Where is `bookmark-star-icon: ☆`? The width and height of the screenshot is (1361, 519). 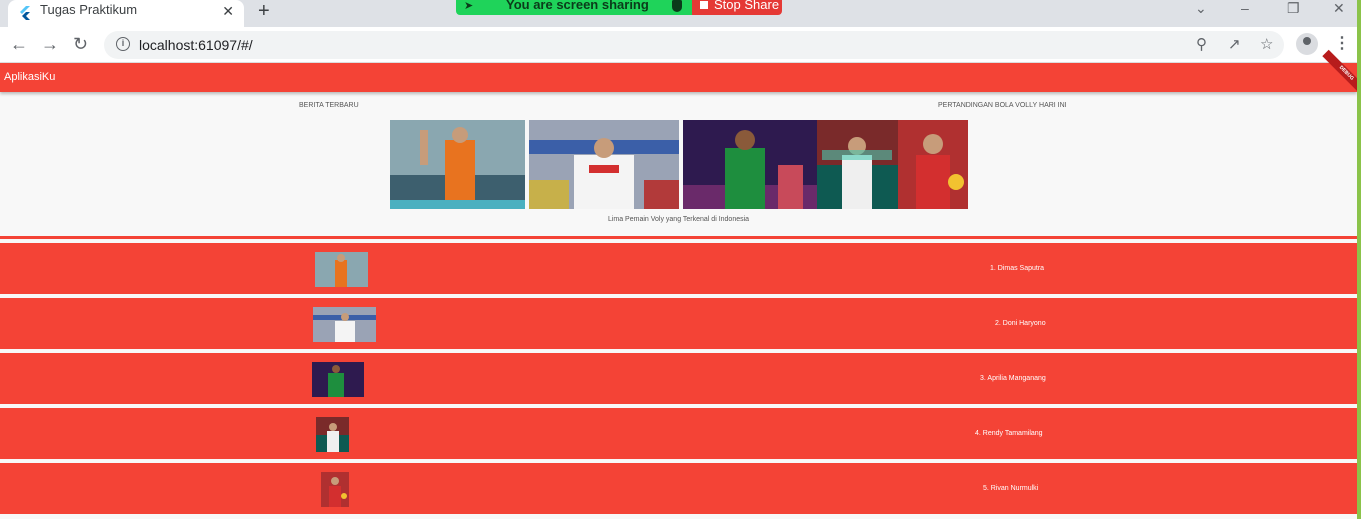
bookmark-star-icon: ☆ is located at coordinates (1266, 44).